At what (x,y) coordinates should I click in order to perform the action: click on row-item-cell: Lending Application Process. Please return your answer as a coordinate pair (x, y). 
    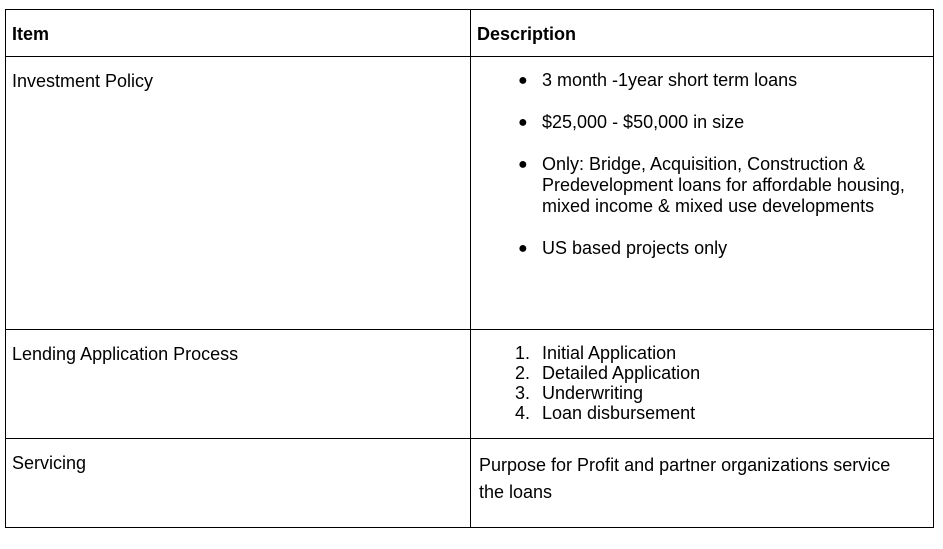
    Looking at the image, I should click on (238, 384).